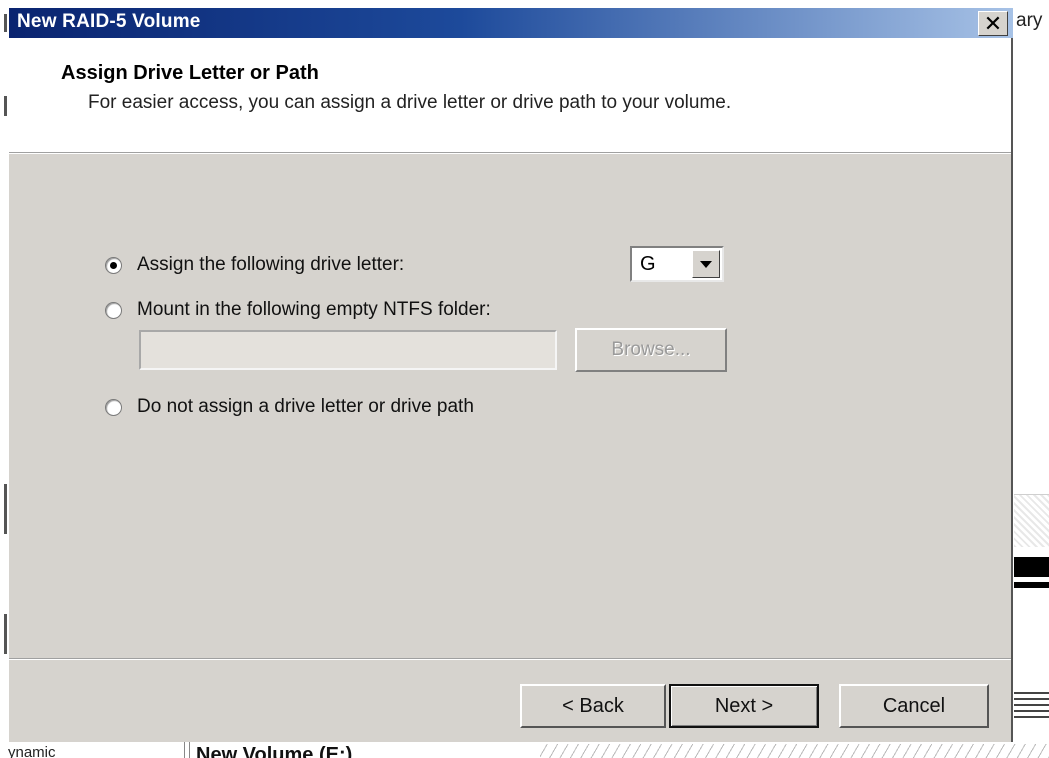  I want to click on cancel-button: Cancel, so click(914, 706).